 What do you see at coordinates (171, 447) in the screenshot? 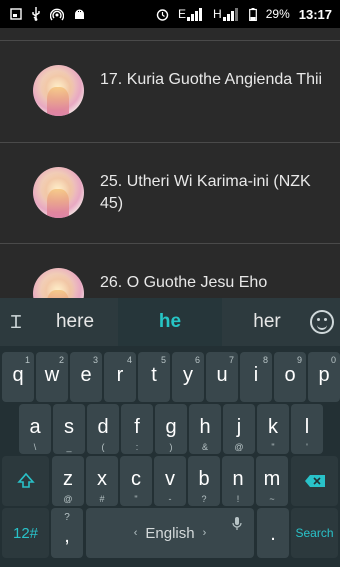
I see `key-symbol-hint: )` at bounding box center [171, 447].